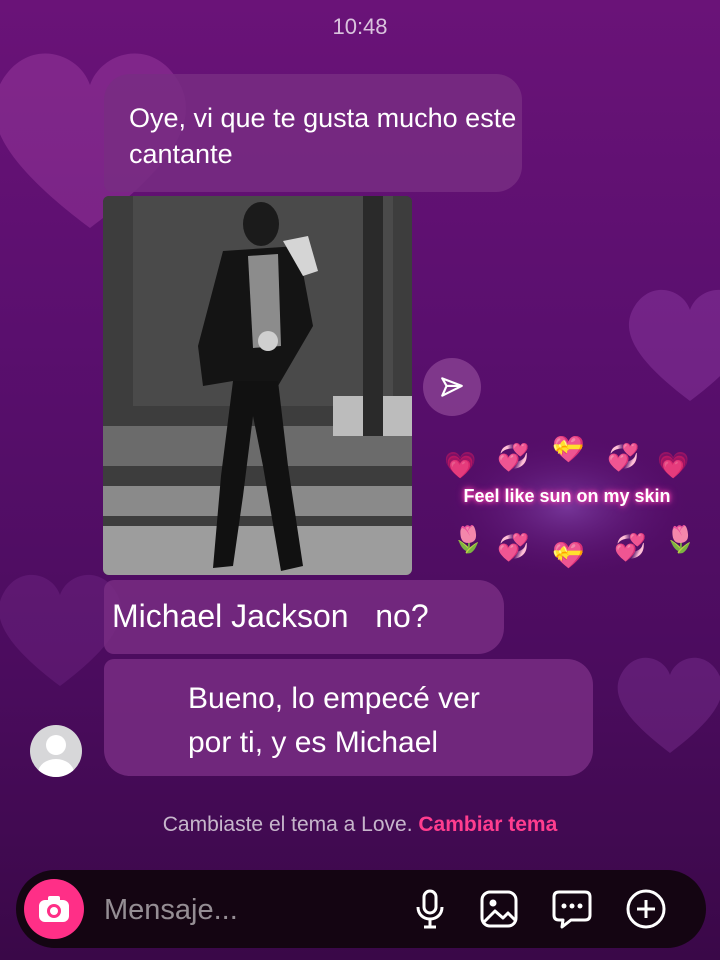 This screenshot has height=960, width=720. Describe the element at coordinates (56, 756) in the screenshot. I see `avatar-placeholder-icon` at that location.